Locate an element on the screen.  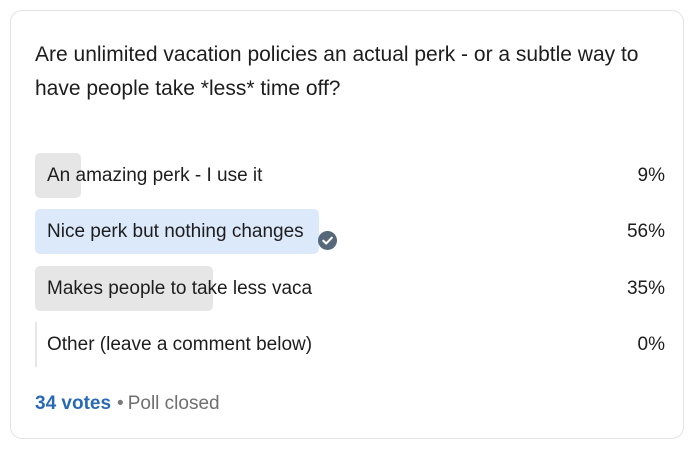
poll-footer: 34 votes • Poll closed is located at coordinates (127, 404).